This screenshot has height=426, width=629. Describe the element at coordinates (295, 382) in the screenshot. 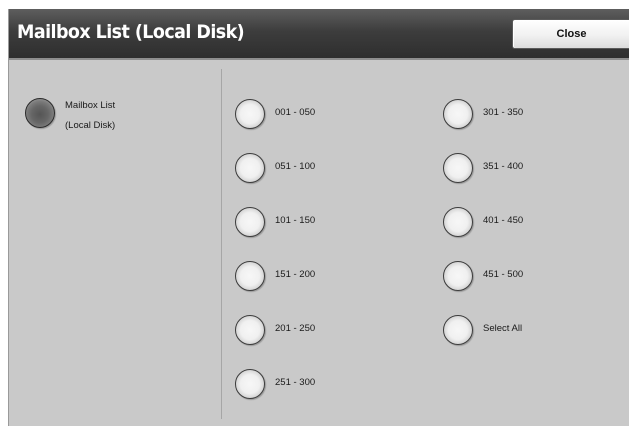

I see `radio-option-label: 251 - 300` at that location.